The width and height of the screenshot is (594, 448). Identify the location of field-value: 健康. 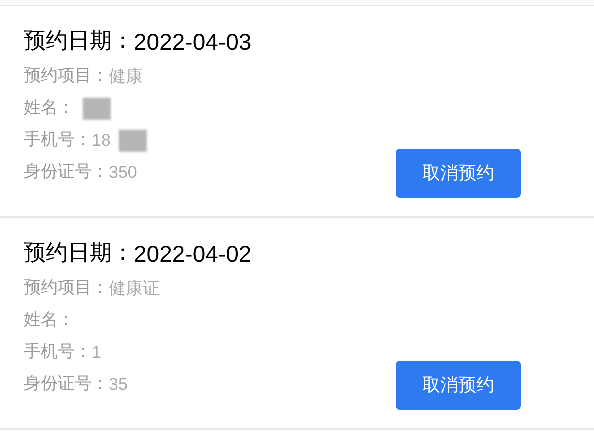
(126, 77).